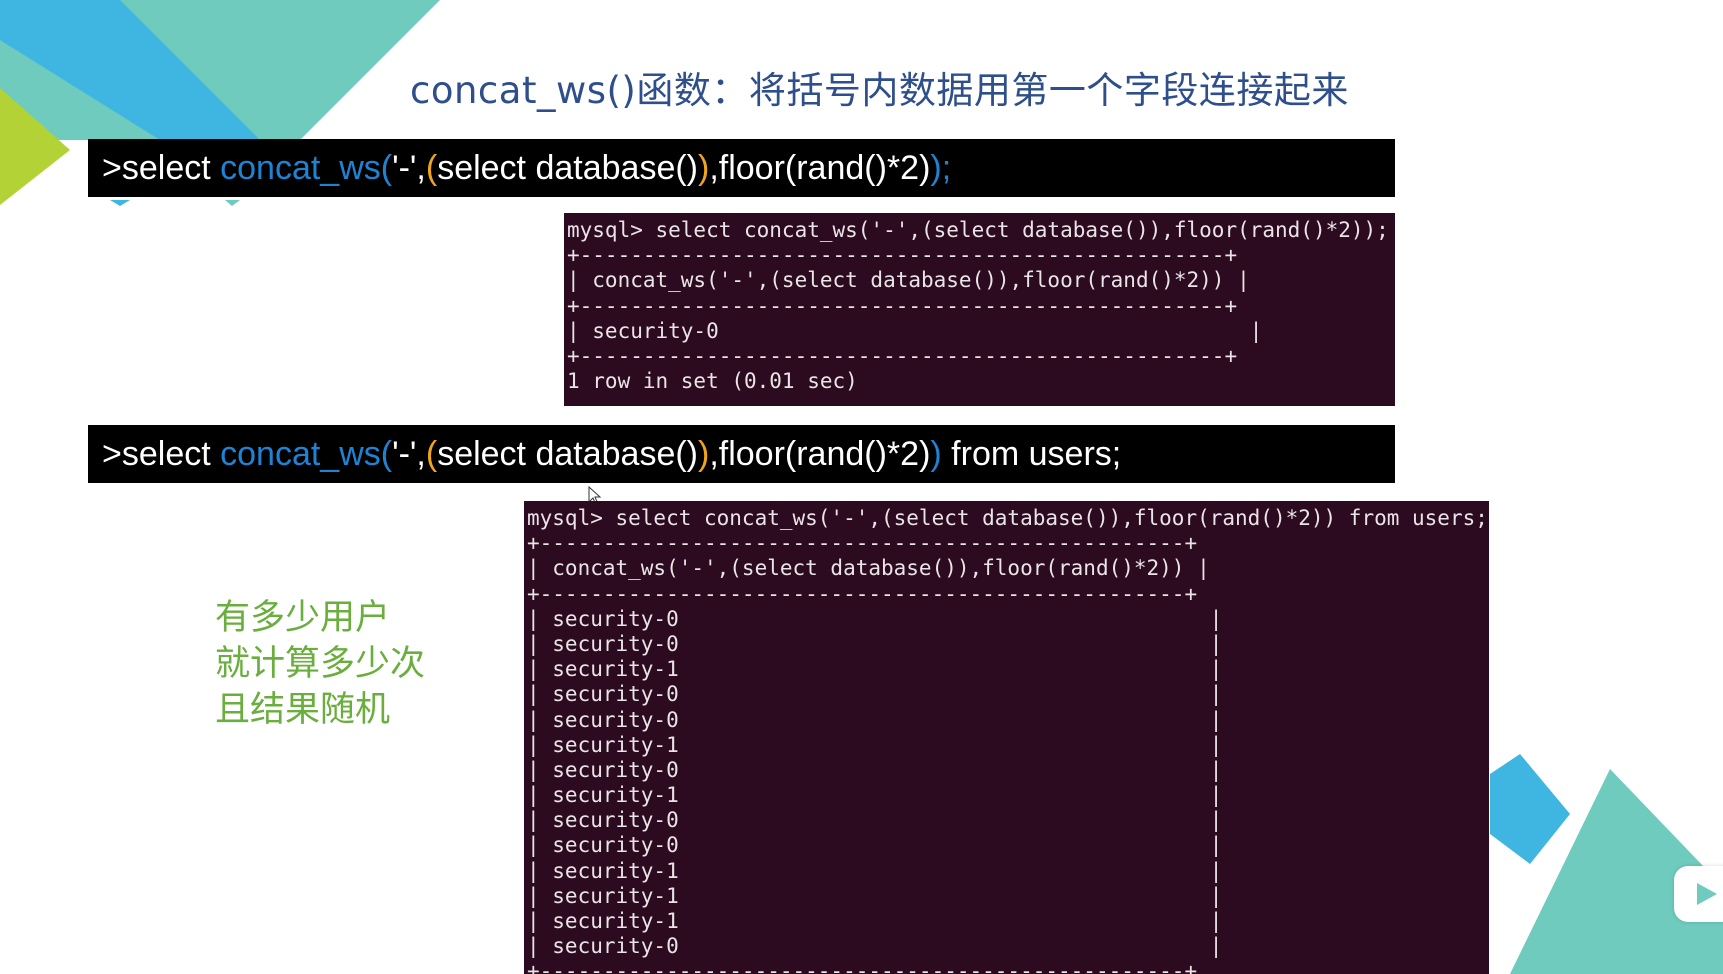 The height and width of the screenshot is (974, 1723). What do you see at coordinates (300, 454) in the screenshot?
I see `query2-function: concat_ws` at bounding box center [300, 454].